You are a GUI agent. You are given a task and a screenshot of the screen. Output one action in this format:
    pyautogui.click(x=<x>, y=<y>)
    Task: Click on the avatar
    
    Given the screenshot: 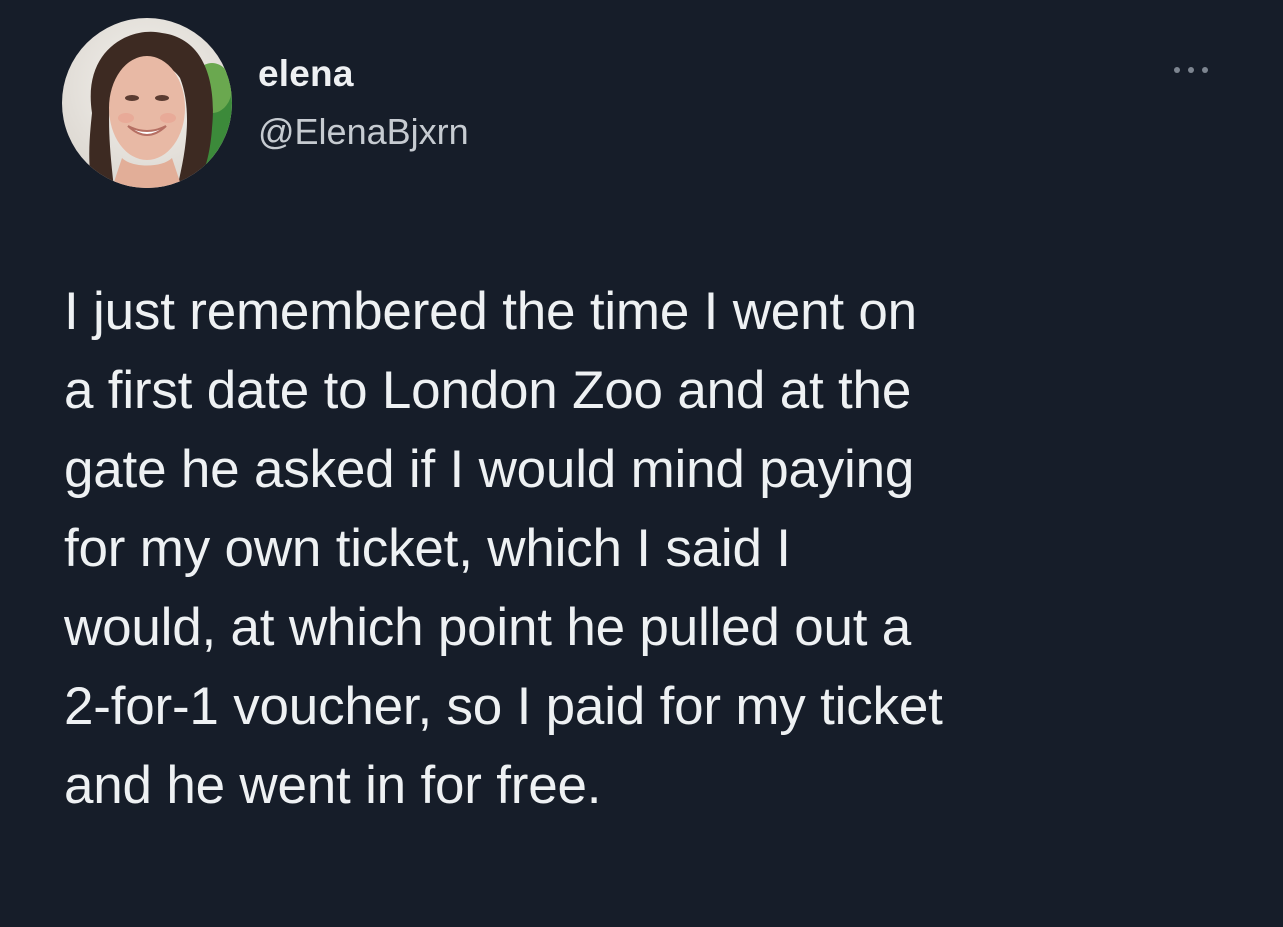 What is the action you would take?
    pyautogui.click(x=147, y=103)
    